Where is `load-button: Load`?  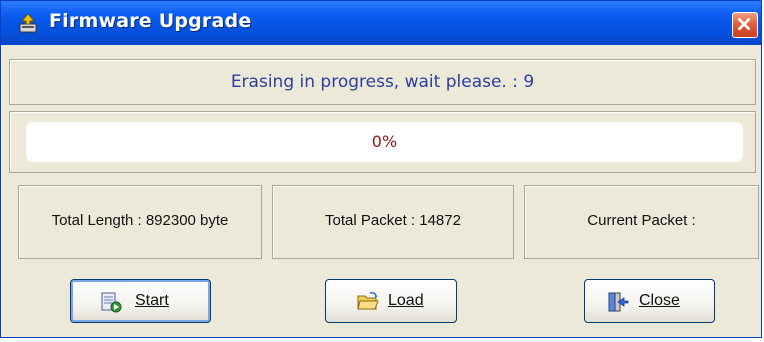 load-button: Load is located at coordinates (391, 301).